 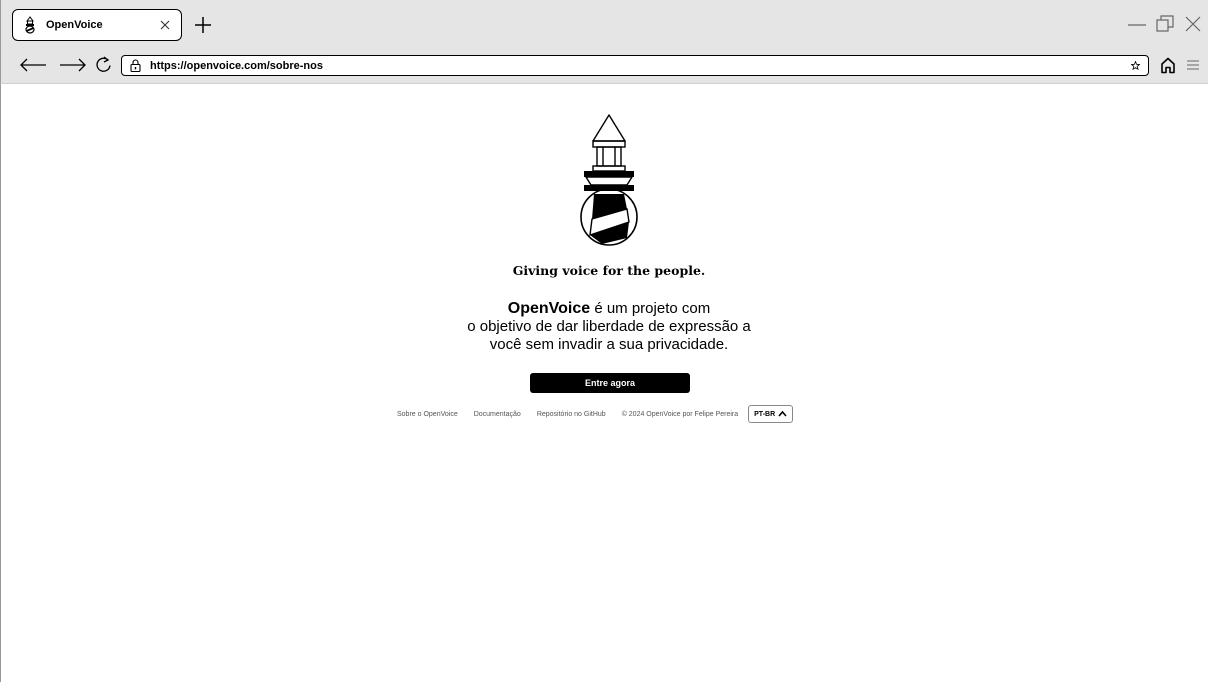 What do you see at coordinates (0, 383) in the screenshot?
I see `window-edge` at bounding box center [0, 383].